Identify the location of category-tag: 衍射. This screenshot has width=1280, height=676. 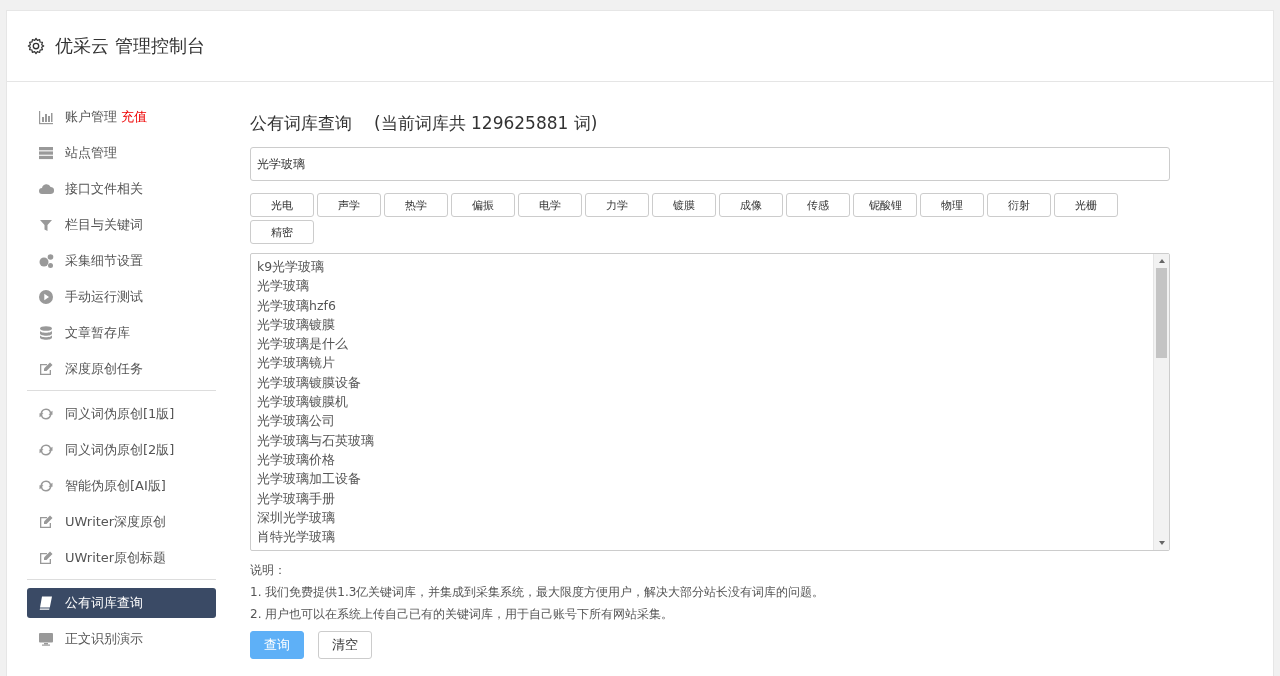
(1019, 205).